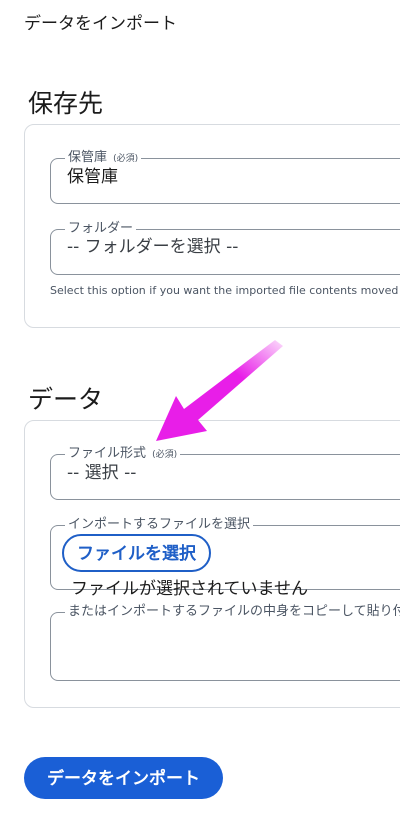 This screenshot has height=816, width=400. I want to click on arrow-icon, so click(219, 390).